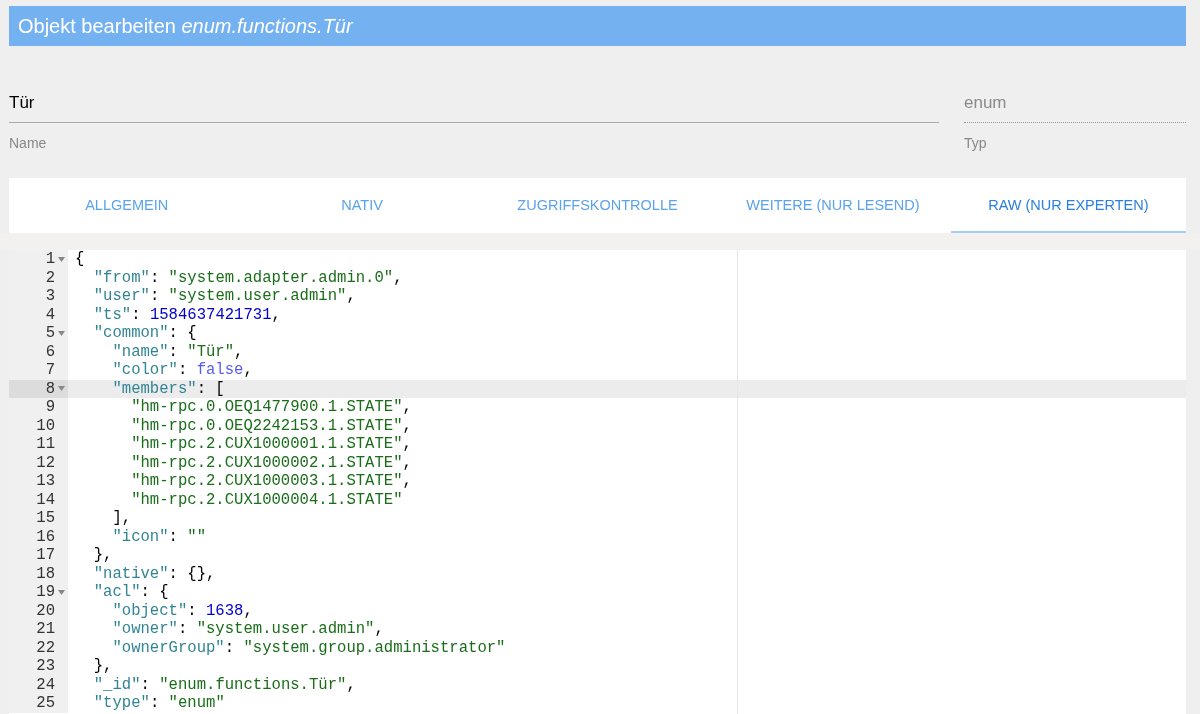 This screenshot has width=1200, height=714. Describe the element at coordinates (79, 259) in the screenshot. I see `code-line: {` at that location.